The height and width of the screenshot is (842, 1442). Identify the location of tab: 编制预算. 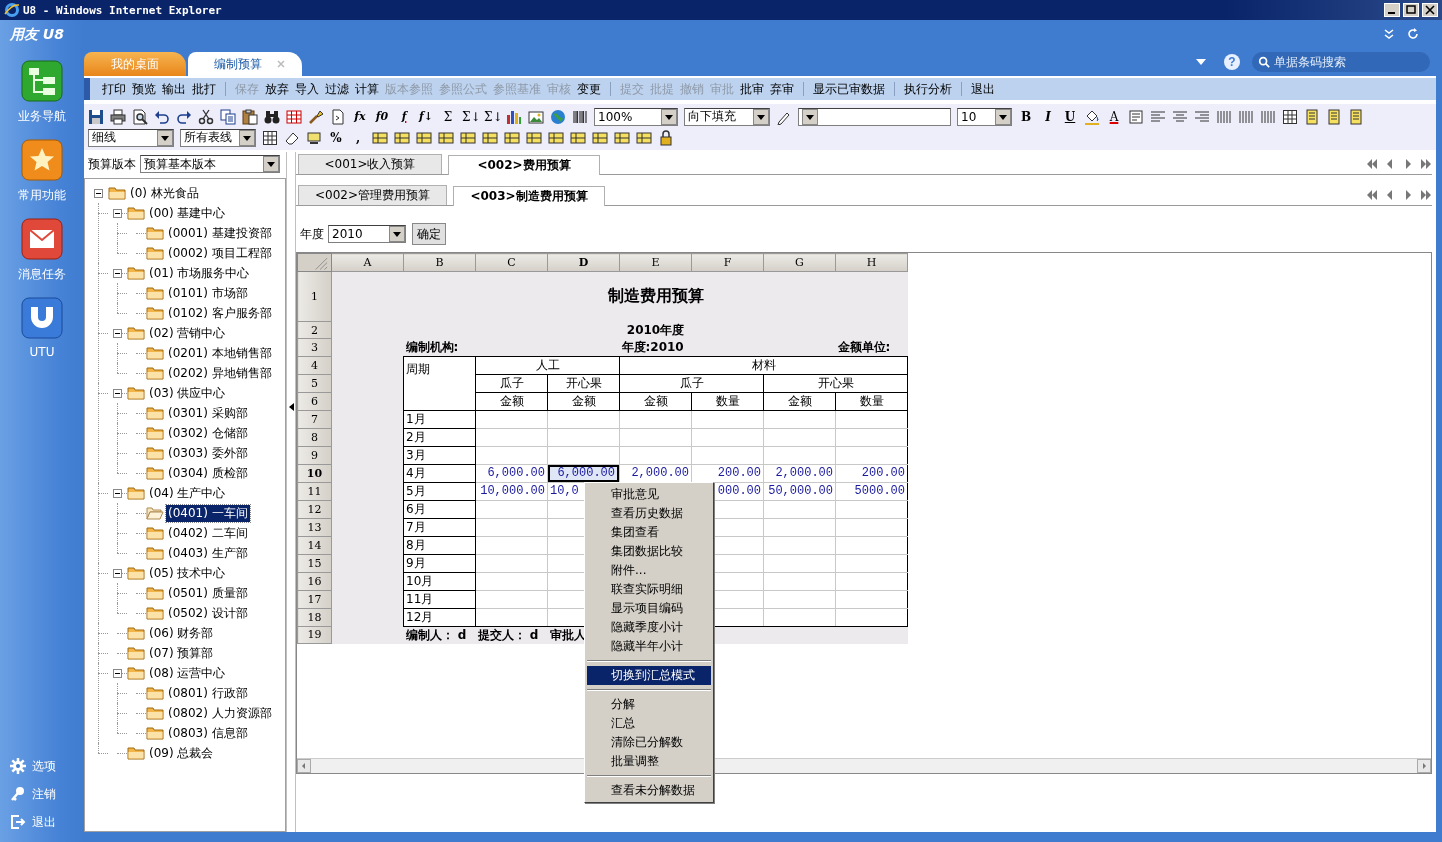
(245, 64).